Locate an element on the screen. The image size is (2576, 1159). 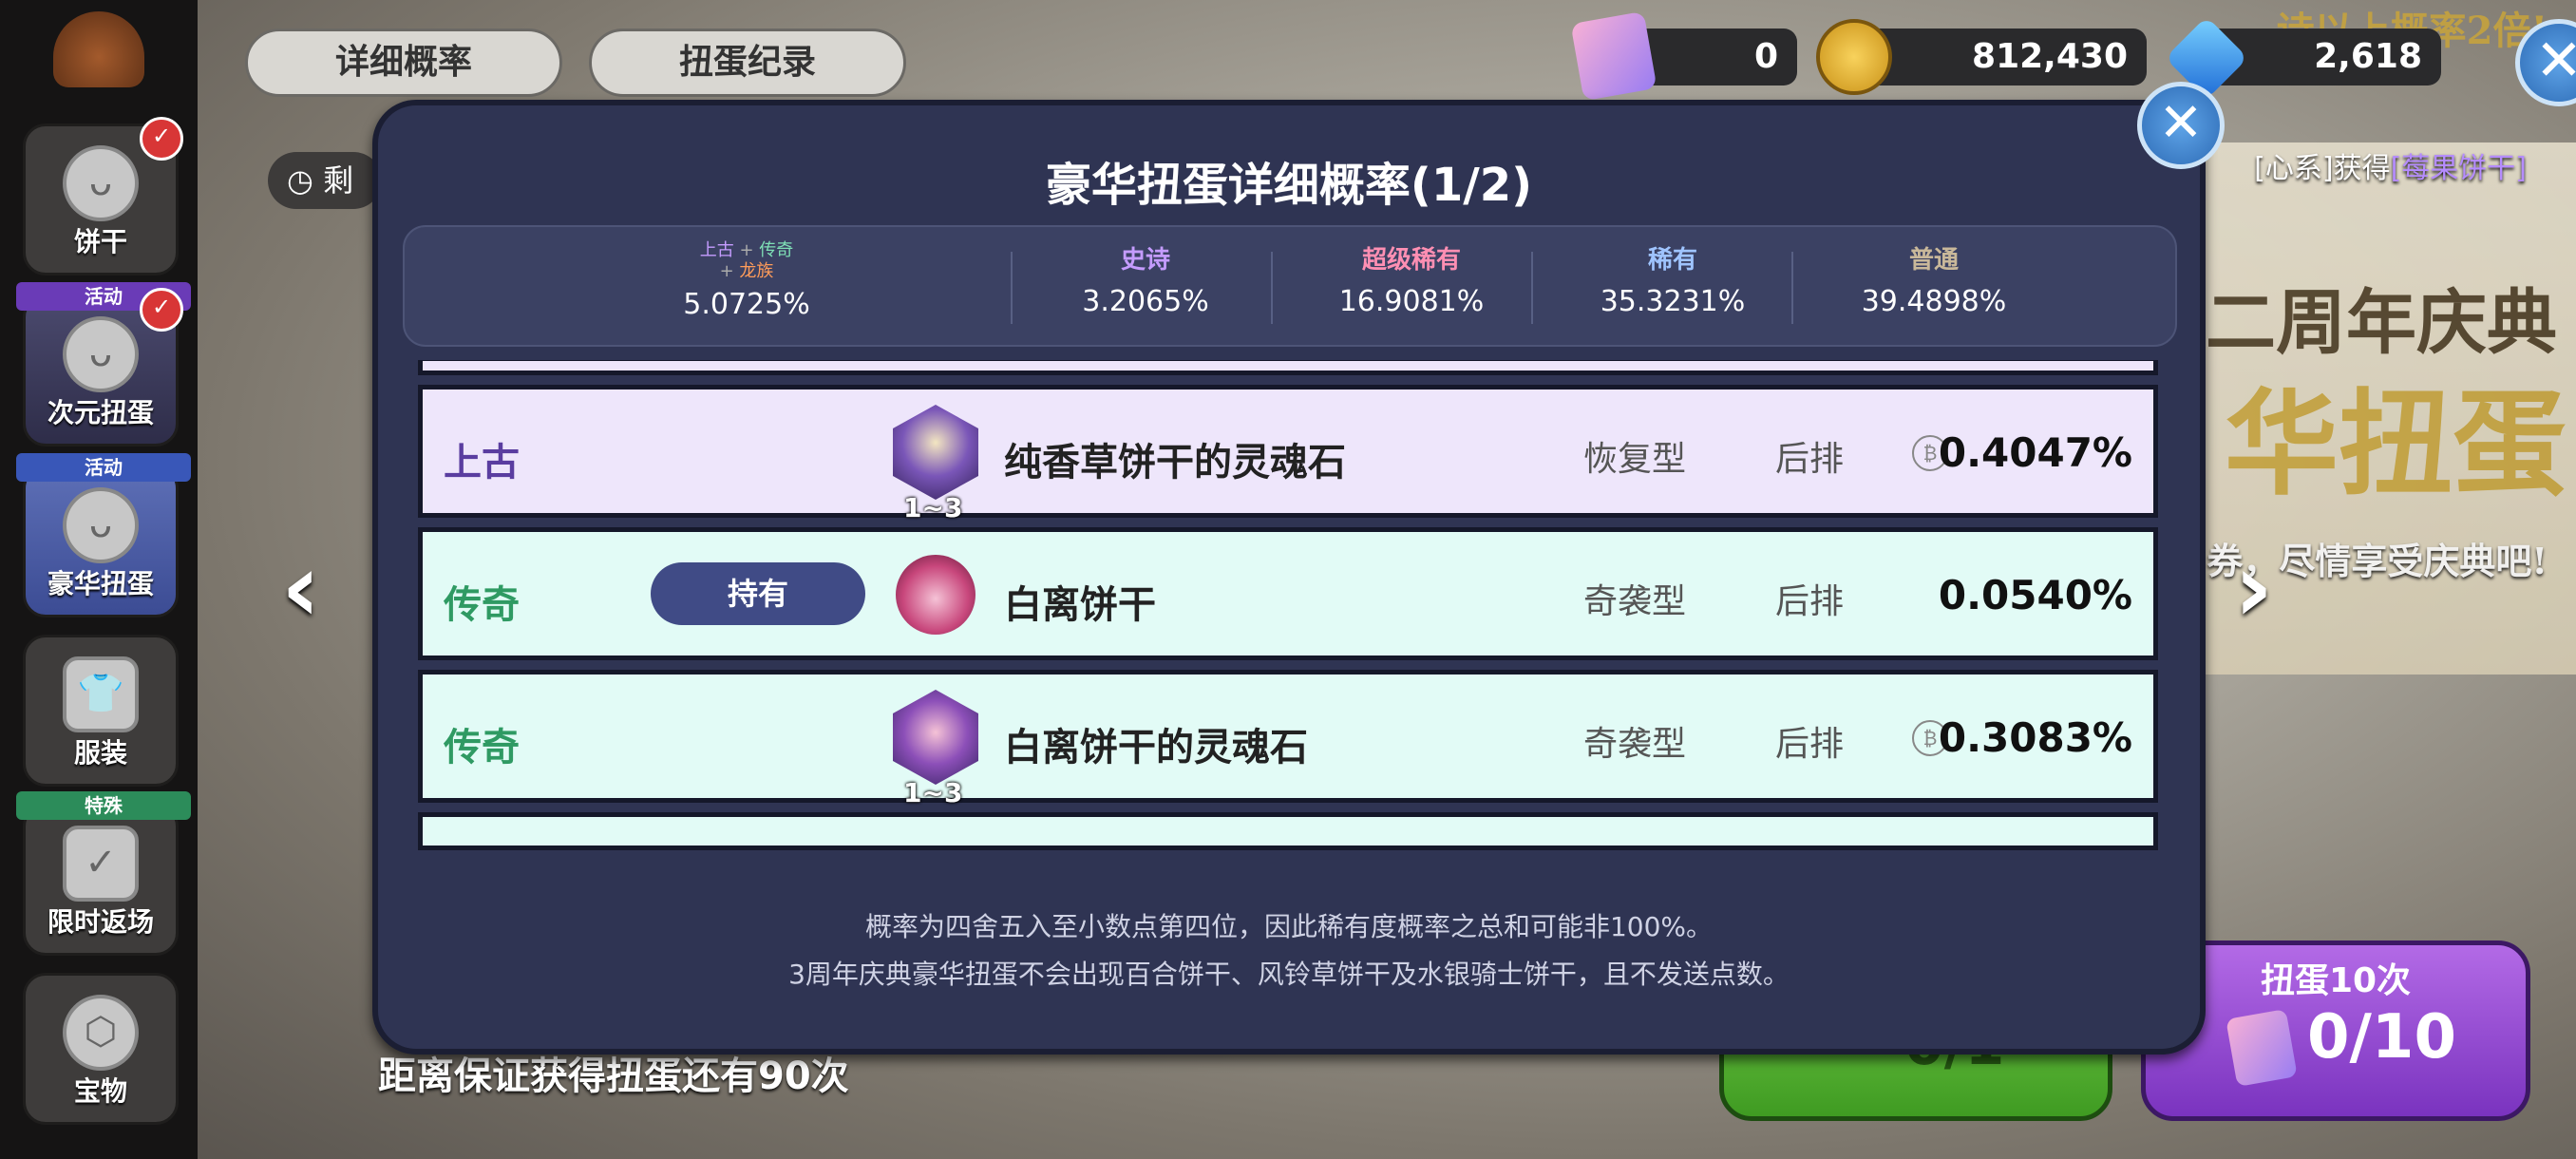
row-name: 纯香草饼干的灵魂石 is located at coordinates (1175, 462).